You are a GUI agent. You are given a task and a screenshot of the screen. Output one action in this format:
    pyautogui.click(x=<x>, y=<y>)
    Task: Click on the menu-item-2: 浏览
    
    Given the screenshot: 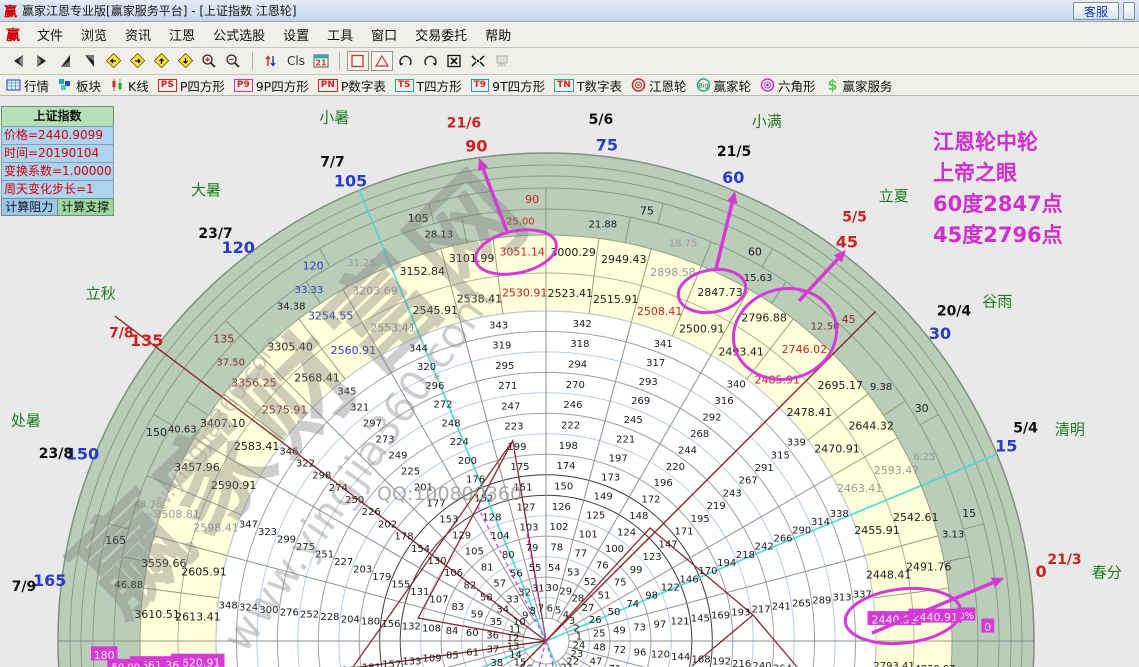 What is the action you would take?
    pyautogui.click(x=94, y=34)
    